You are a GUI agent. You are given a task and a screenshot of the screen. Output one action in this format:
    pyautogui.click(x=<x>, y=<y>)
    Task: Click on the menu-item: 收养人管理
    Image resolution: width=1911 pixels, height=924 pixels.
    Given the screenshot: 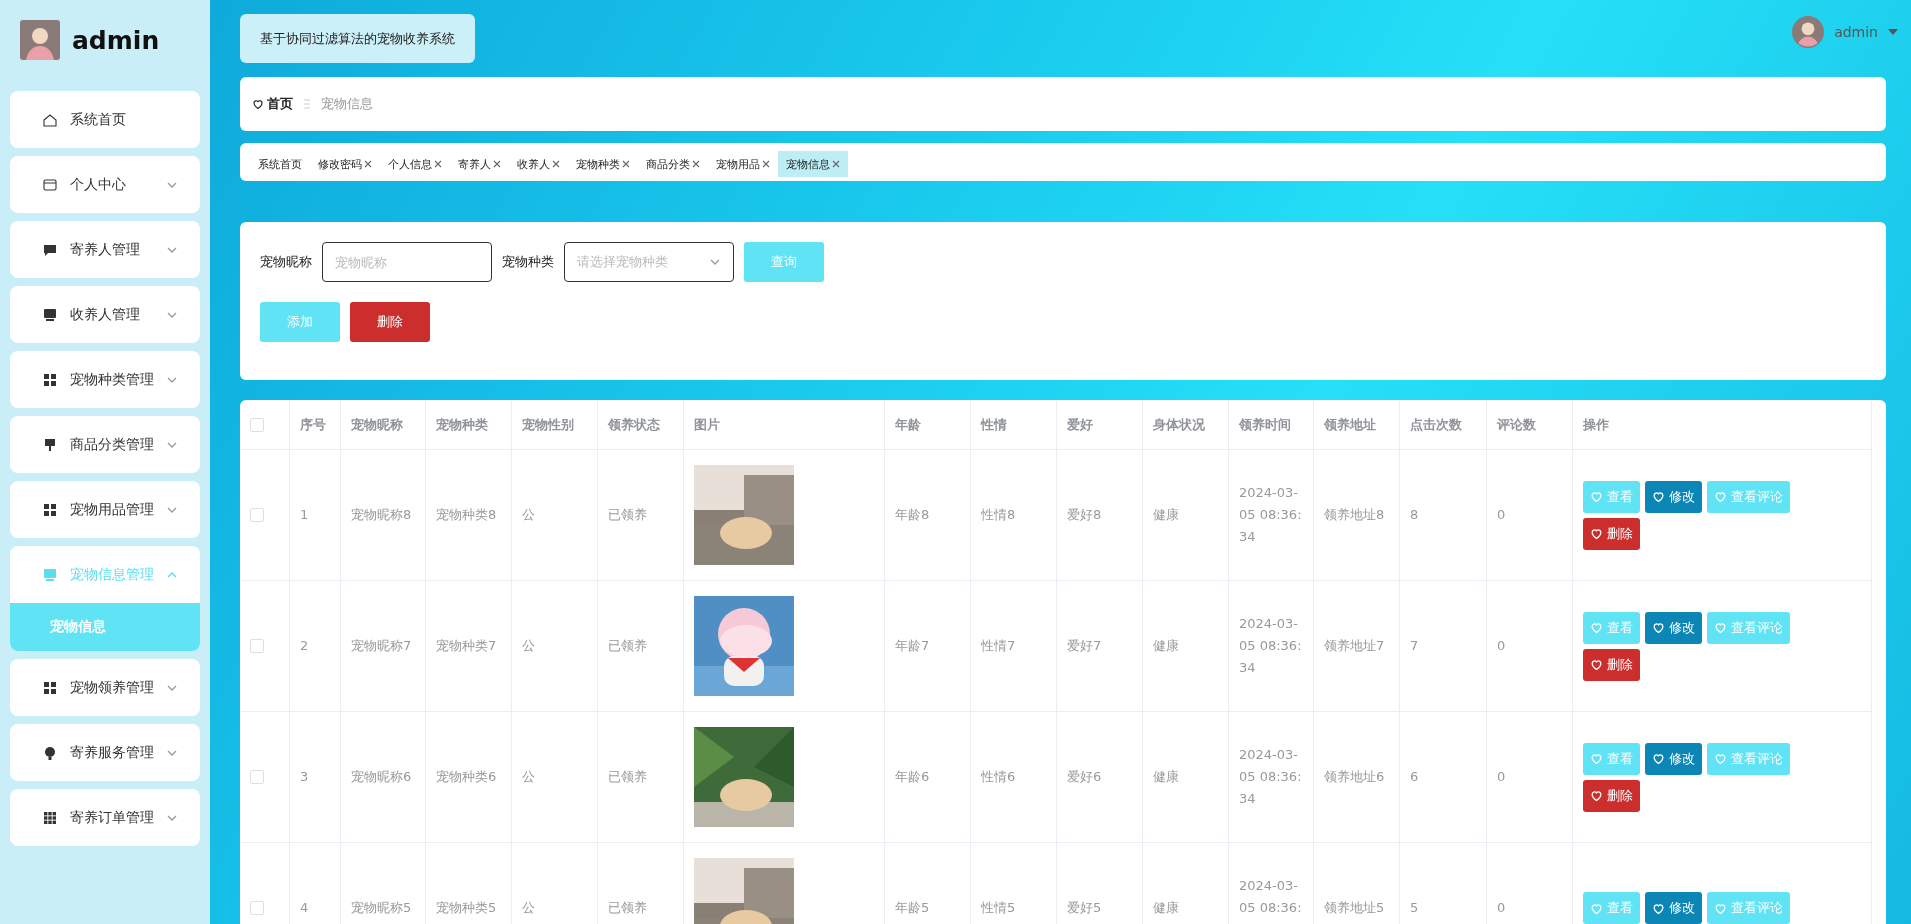 What is the action you would take?
    pyautogui.click(x=105, y=314)
    